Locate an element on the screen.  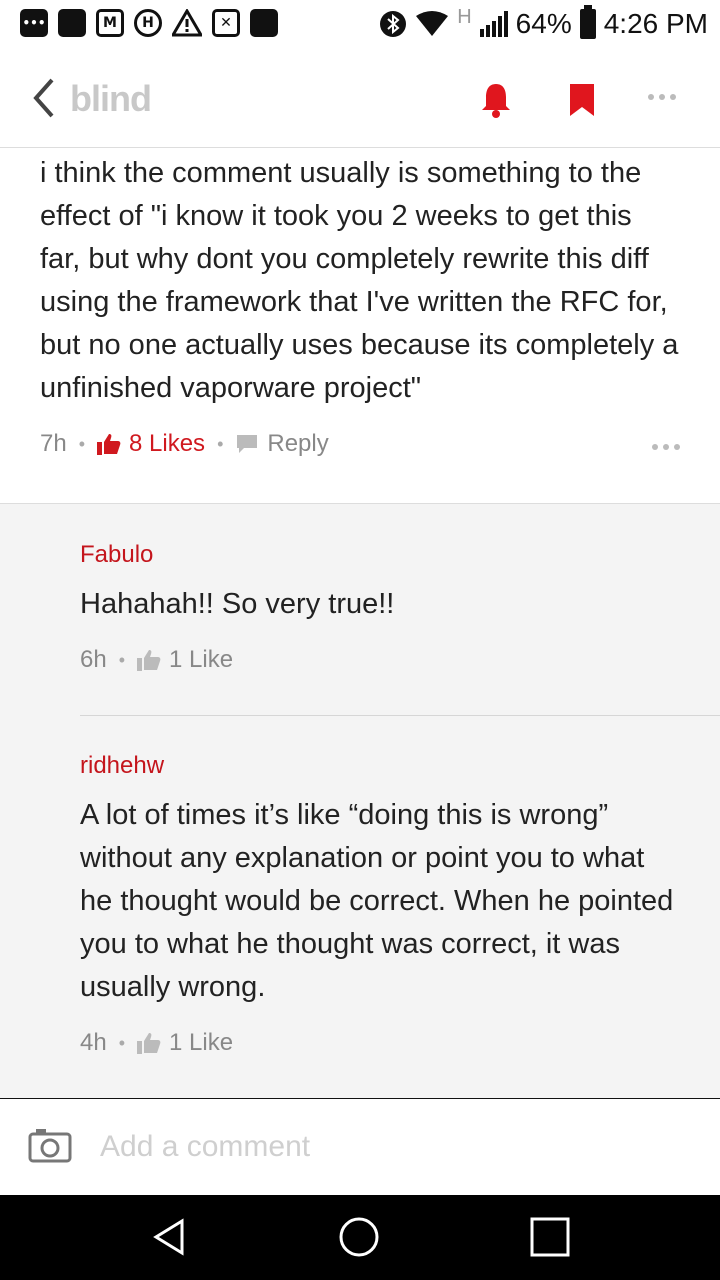
clock: 4:26 PM is located at coordinates (655, 23).